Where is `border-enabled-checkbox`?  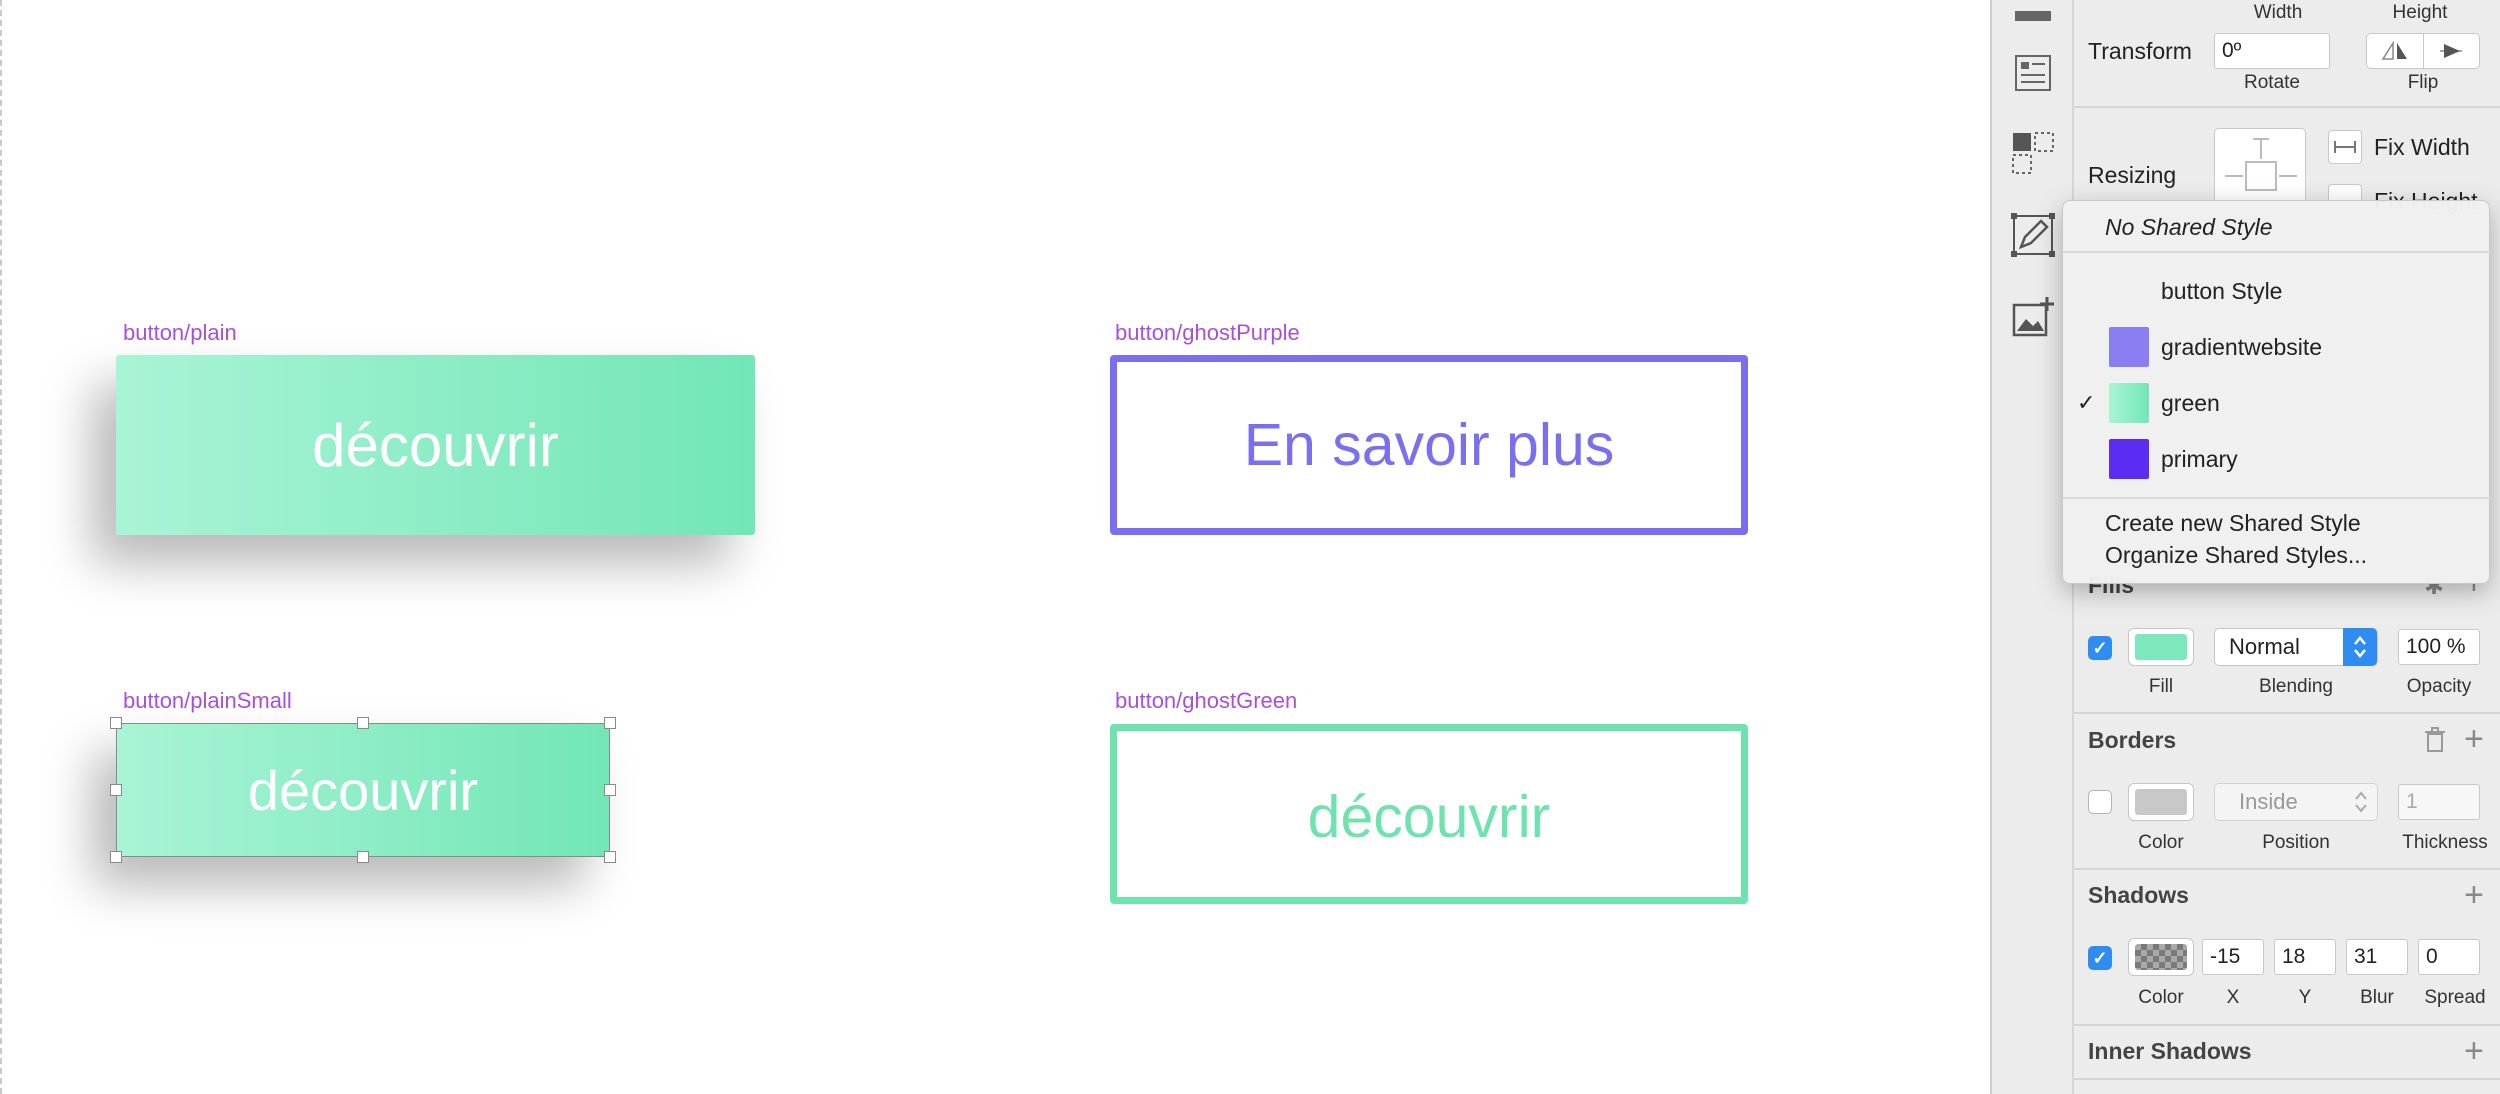 border-enabled-checkbox is located at coordinates (2100, 802).